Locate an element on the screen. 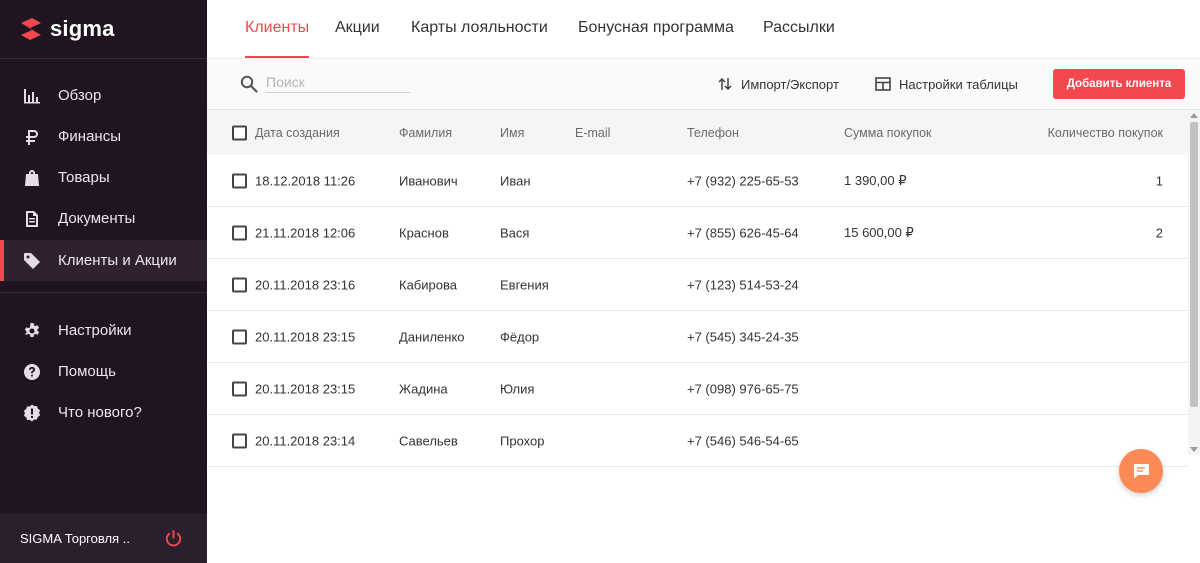 Image resolution: width=1200 pixels, height=563 pixels. cell-last-name: Жадина is located at coordinates (423, 388).